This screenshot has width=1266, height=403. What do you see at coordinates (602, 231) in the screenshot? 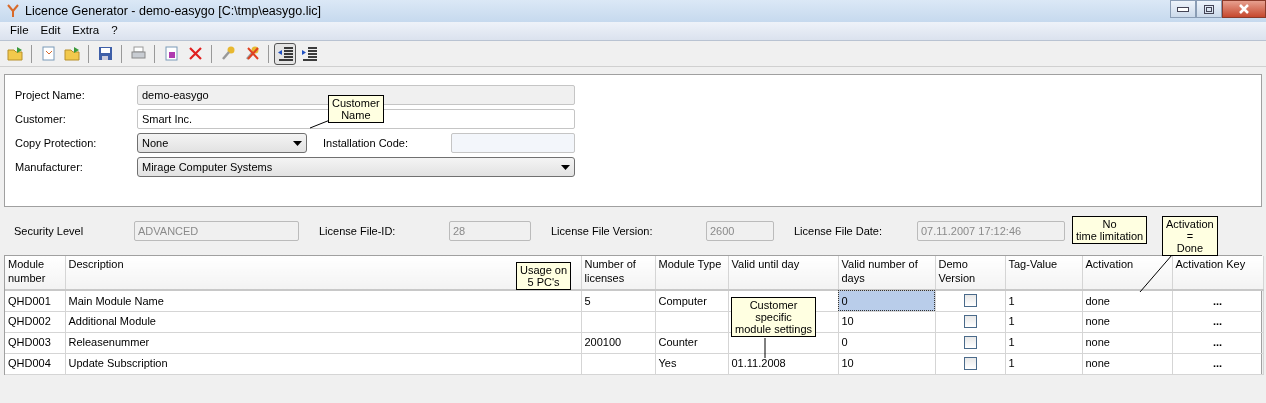
I see `field-label: License File Version:` at bounding box center [602, 231].